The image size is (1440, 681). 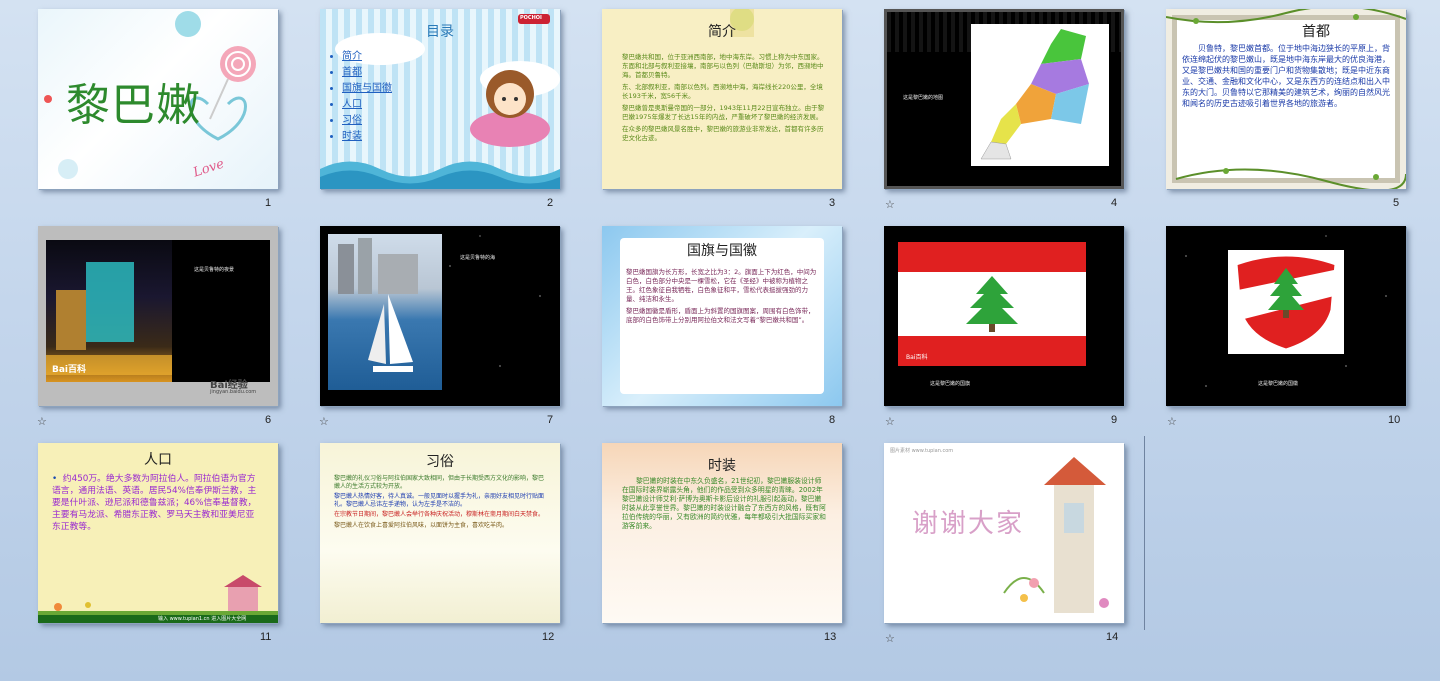 What do you see at coordinates (440, 99) in the screenshot?
I see `slide-thumbnail-2: POCHOI 目录 简介 首都 国旗与国徽 人口 习俗 时装` at bounding box center [440, 99].